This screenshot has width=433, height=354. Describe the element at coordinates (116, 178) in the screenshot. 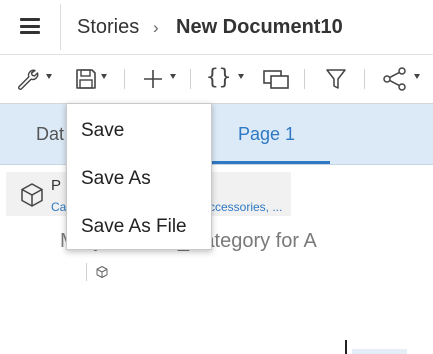

I see `menu-item-save-as-label: Save As` at that location.